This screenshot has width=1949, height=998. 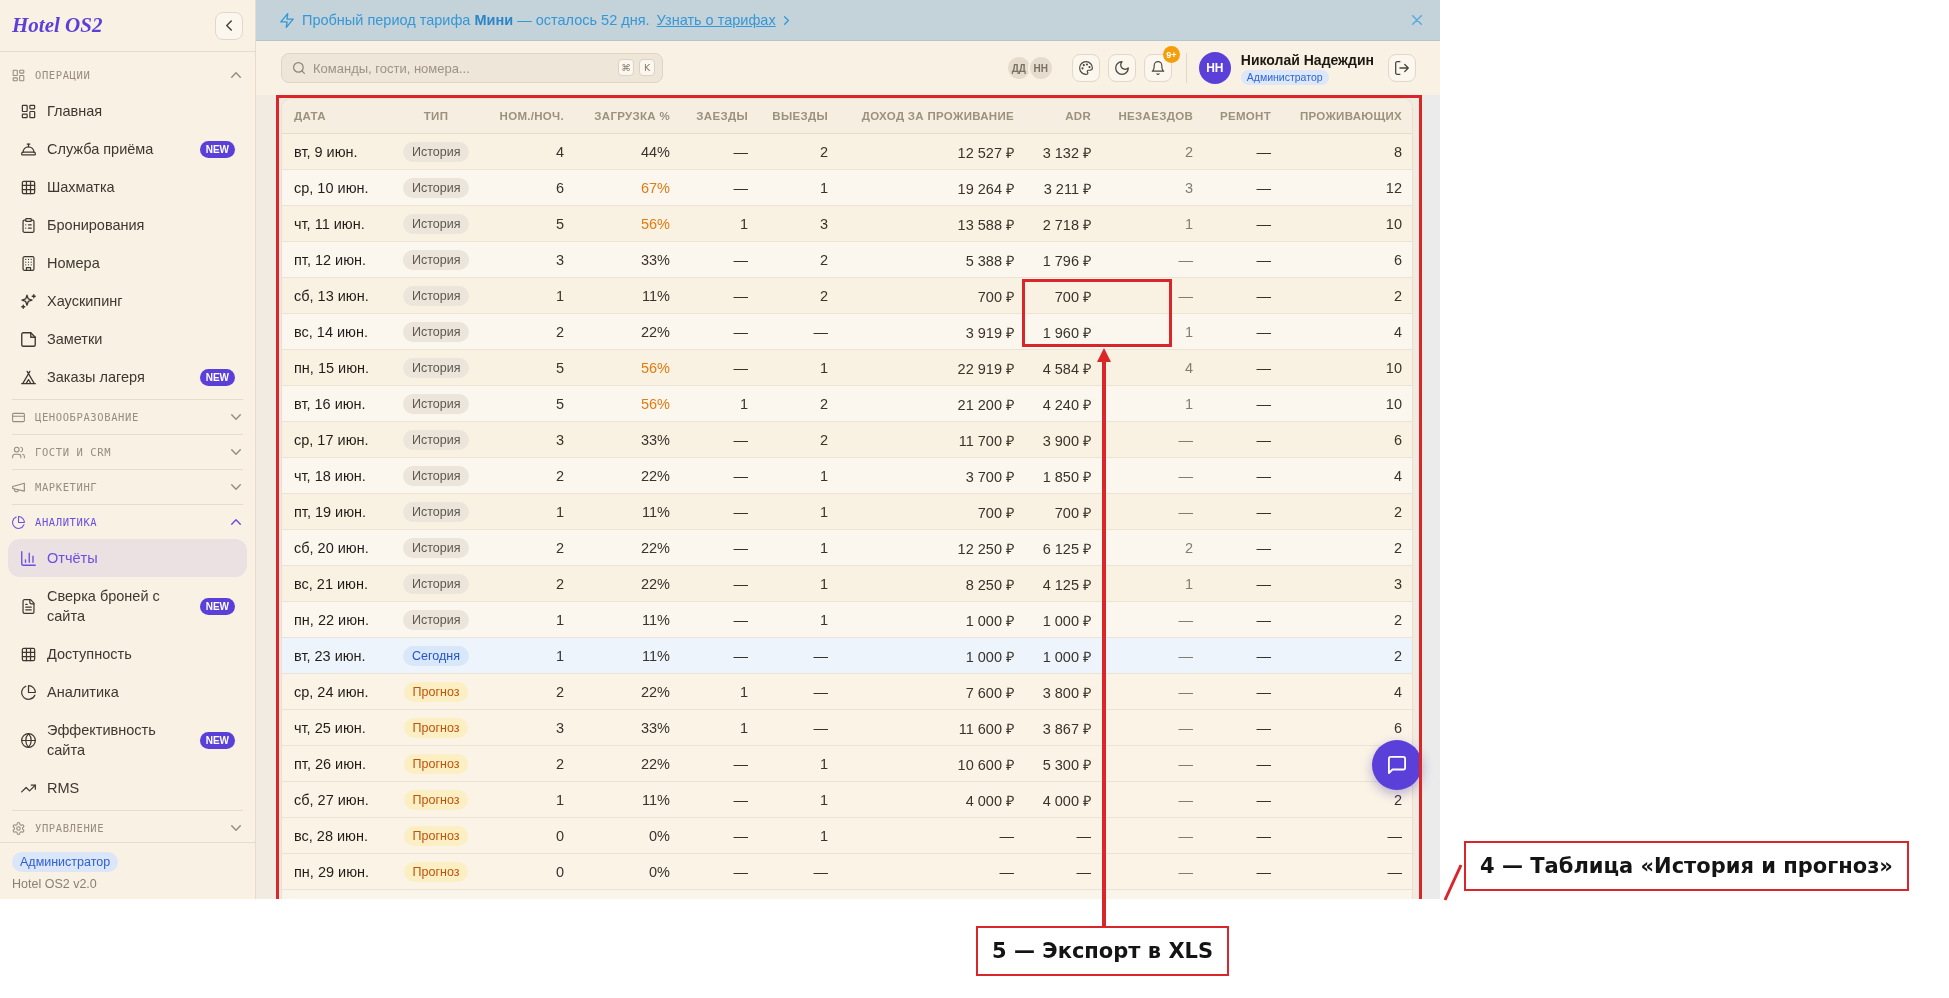 I want to click on adr-value: 4 000 ₽, so click(x=1066, y=800).